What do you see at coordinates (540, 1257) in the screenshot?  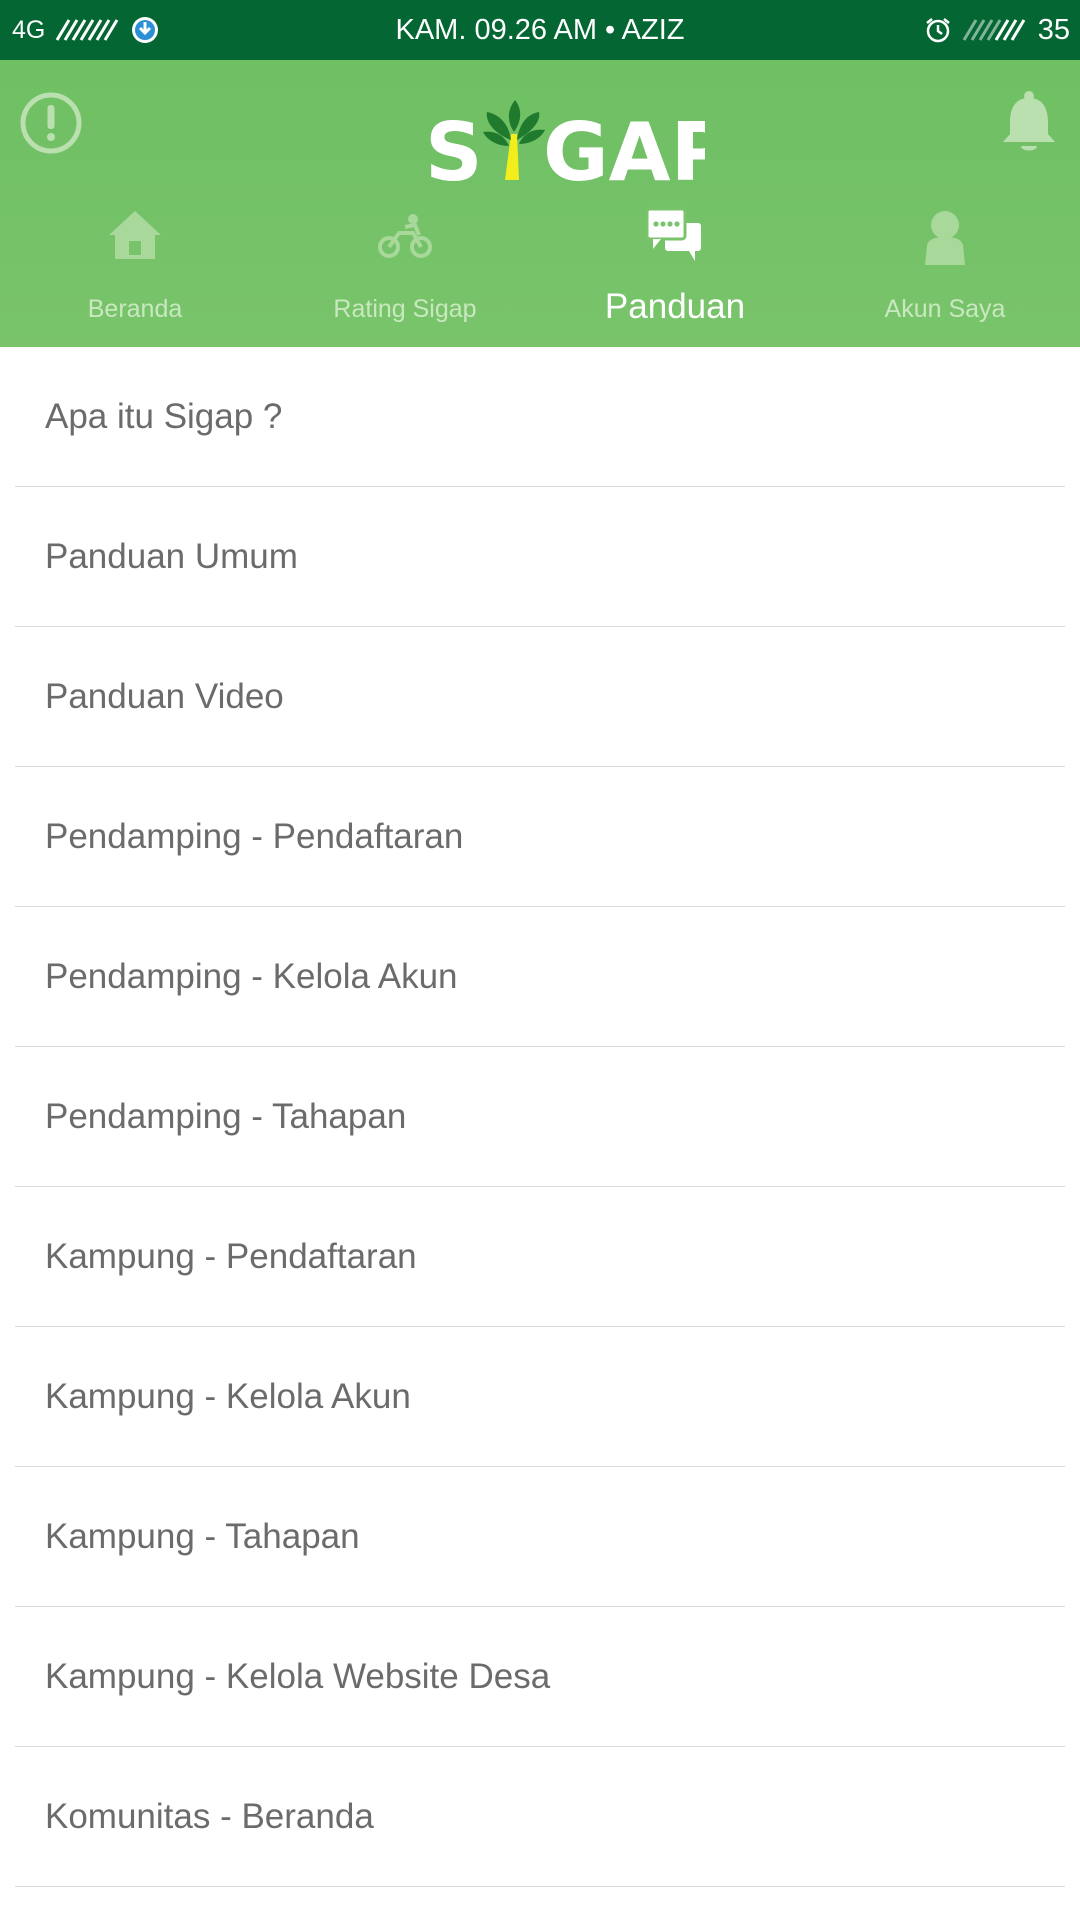 I see `list-item: Kampung - Pendaftaran` at bounding box center [540, 1257].